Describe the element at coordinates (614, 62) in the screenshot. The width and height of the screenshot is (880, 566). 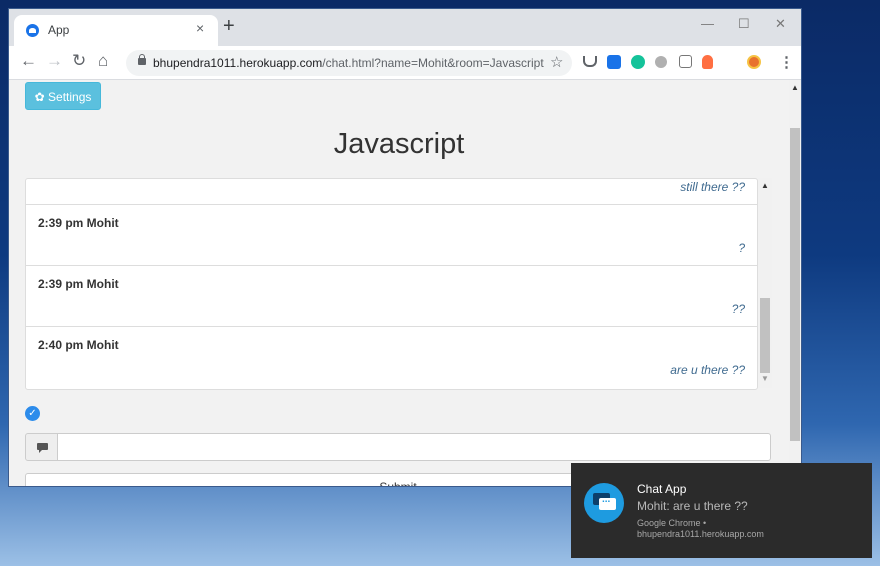
I see `window-icon` at that location.